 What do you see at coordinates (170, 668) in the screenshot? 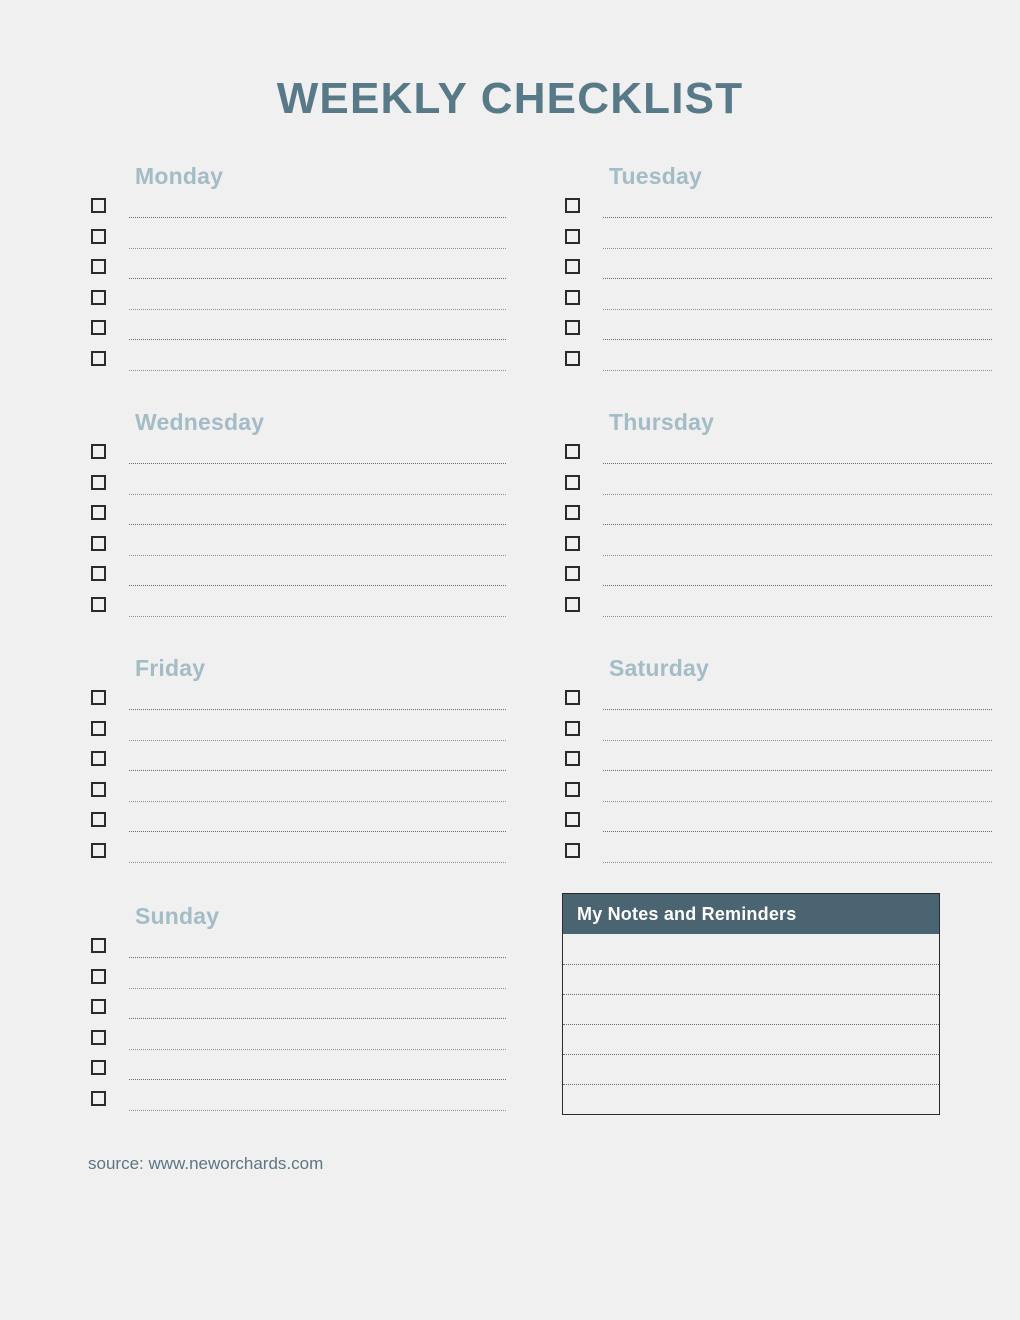
I see `day-header-friday: Friday` at bounding box center [170, 668].